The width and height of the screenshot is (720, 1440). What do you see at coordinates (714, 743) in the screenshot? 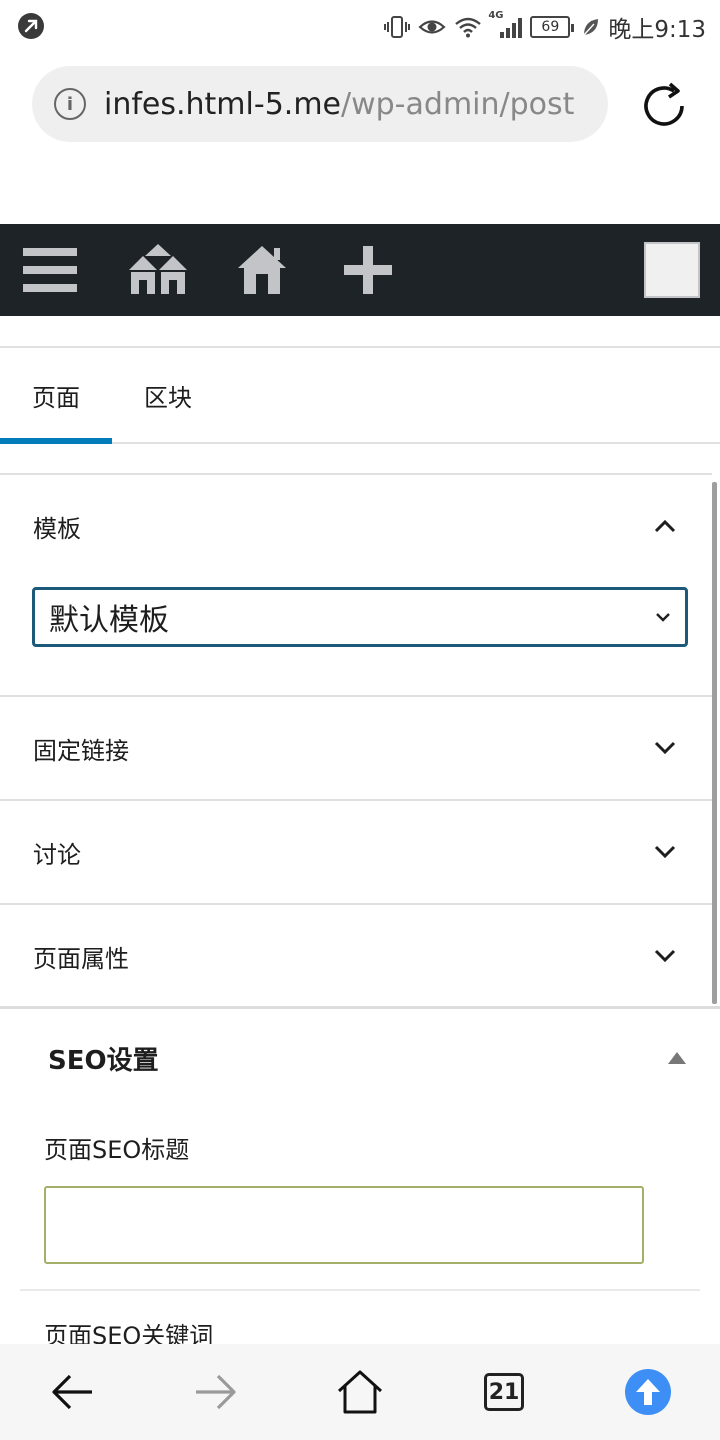
I see `scrollbar` at bounding box center [714, 743].